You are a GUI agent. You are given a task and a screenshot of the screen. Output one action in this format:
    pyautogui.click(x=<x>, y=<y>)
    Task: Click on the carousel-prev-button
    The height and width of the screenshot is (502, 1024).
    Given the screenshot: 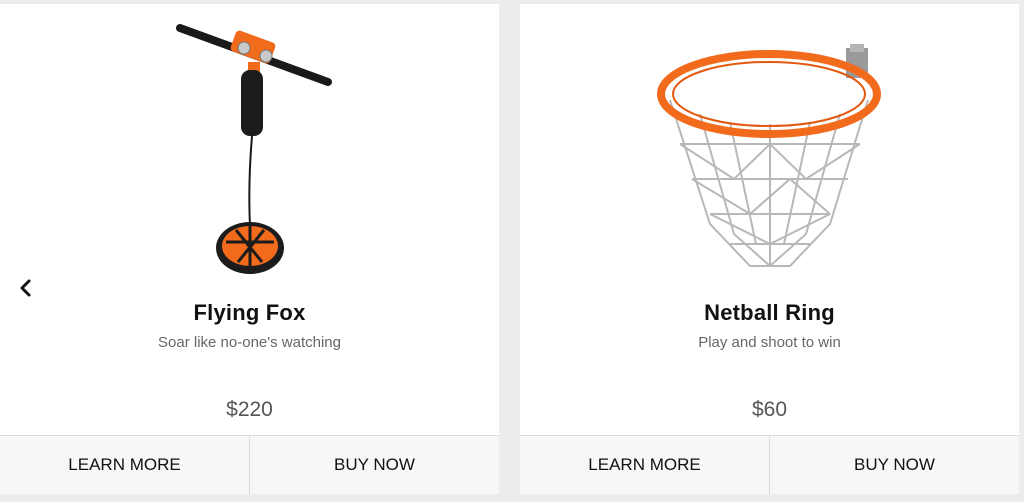 What is the action you would take?
    pyautogui.click(x=26, y=288)
    